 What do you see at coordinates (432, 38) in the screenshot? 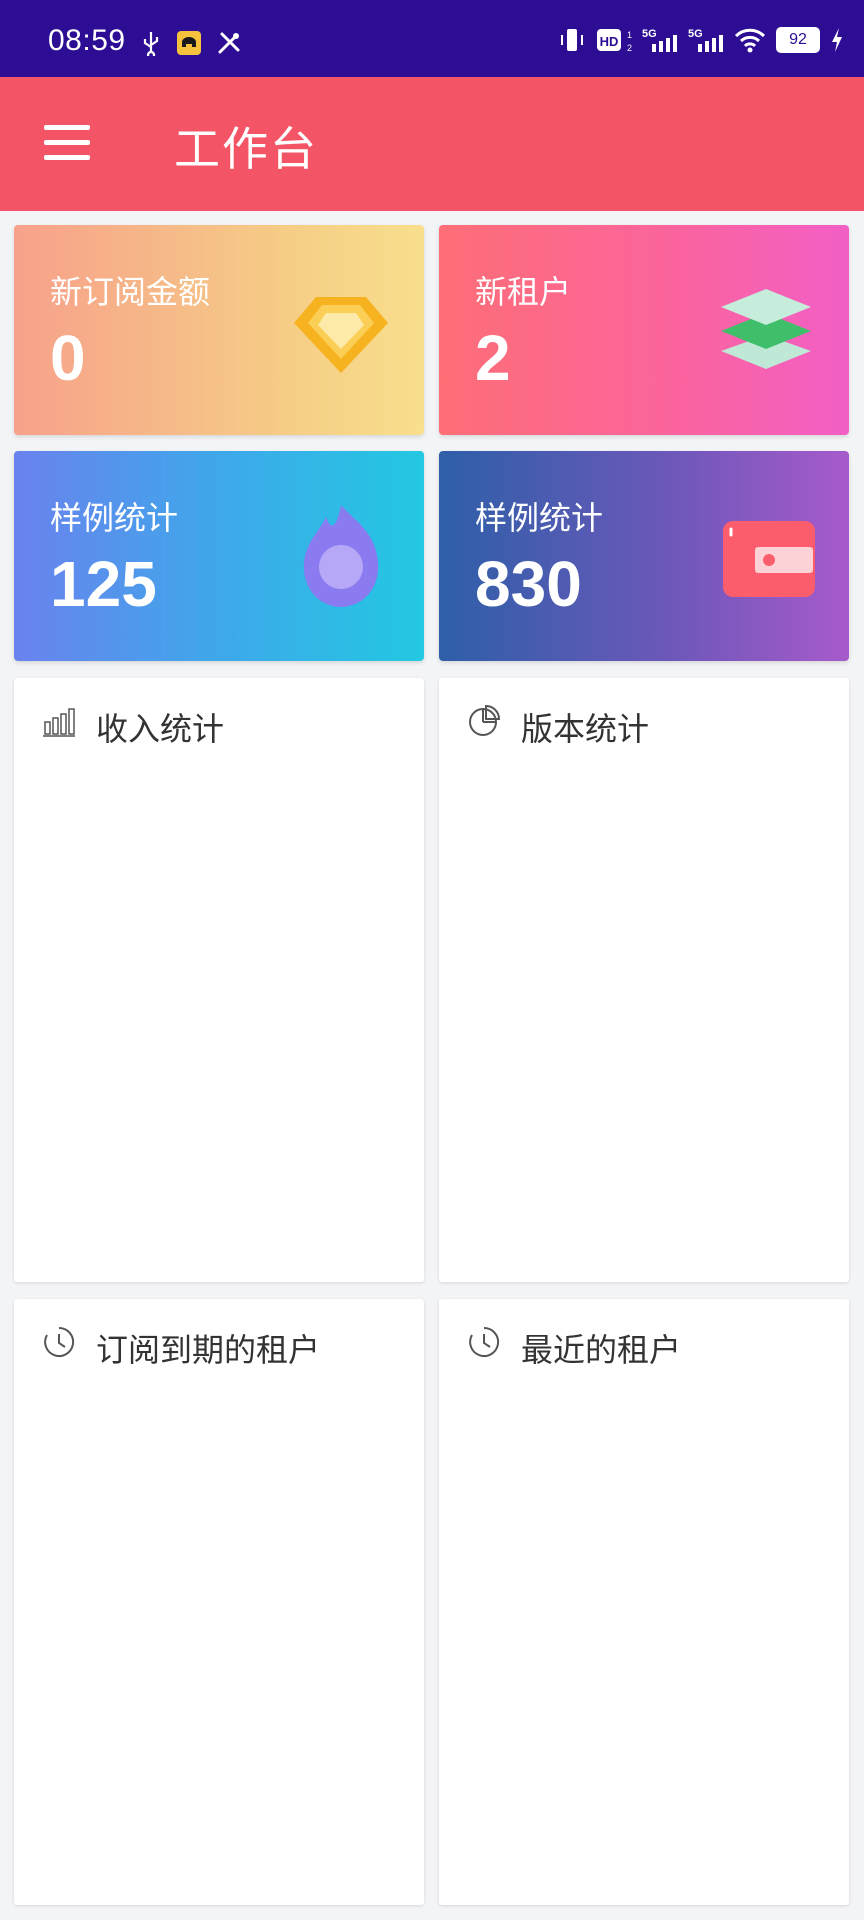
I see `status-bar: 08:59 HD 1 2 5G 5G 92` at bounding box center [432, 38].